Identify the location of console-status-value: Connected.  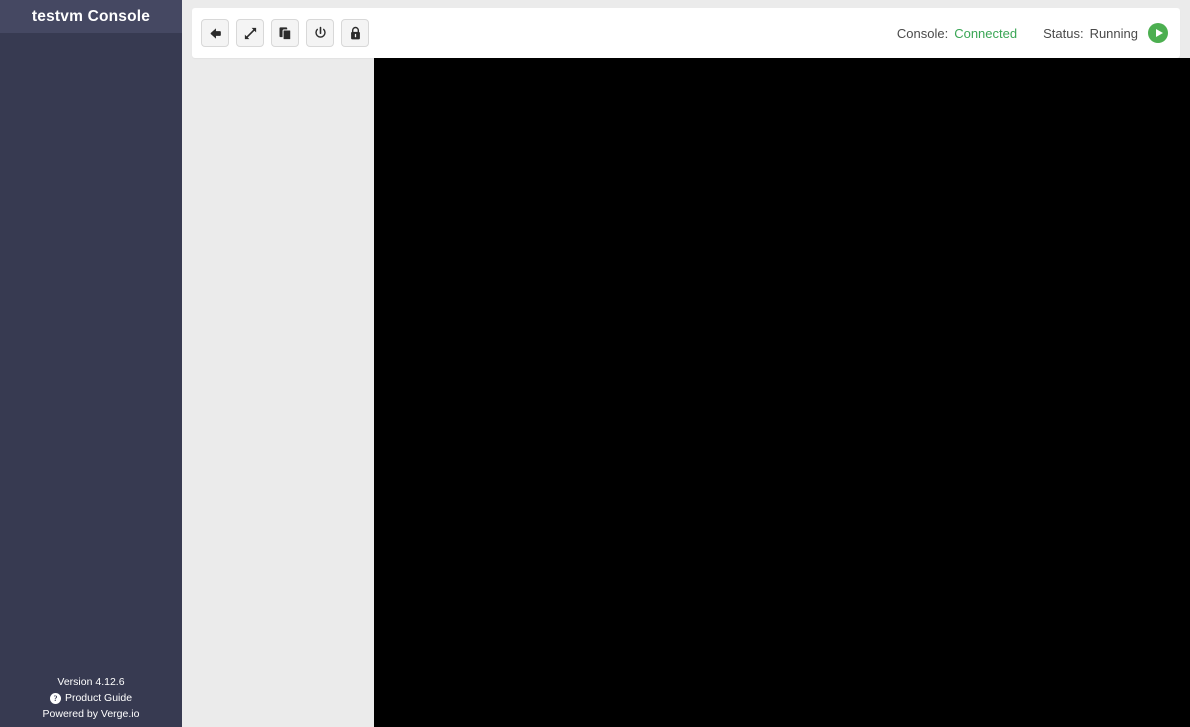
(986, 33).